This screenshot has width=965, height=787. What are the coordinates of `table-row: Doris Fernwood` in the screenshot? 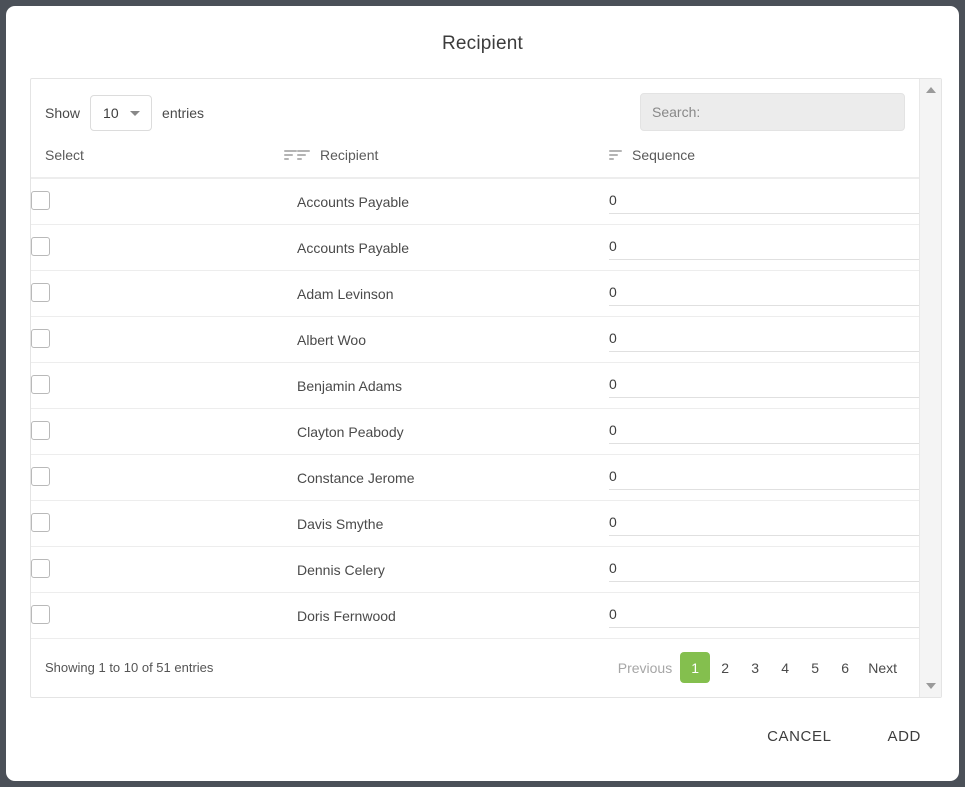 It's located at (475, 615).